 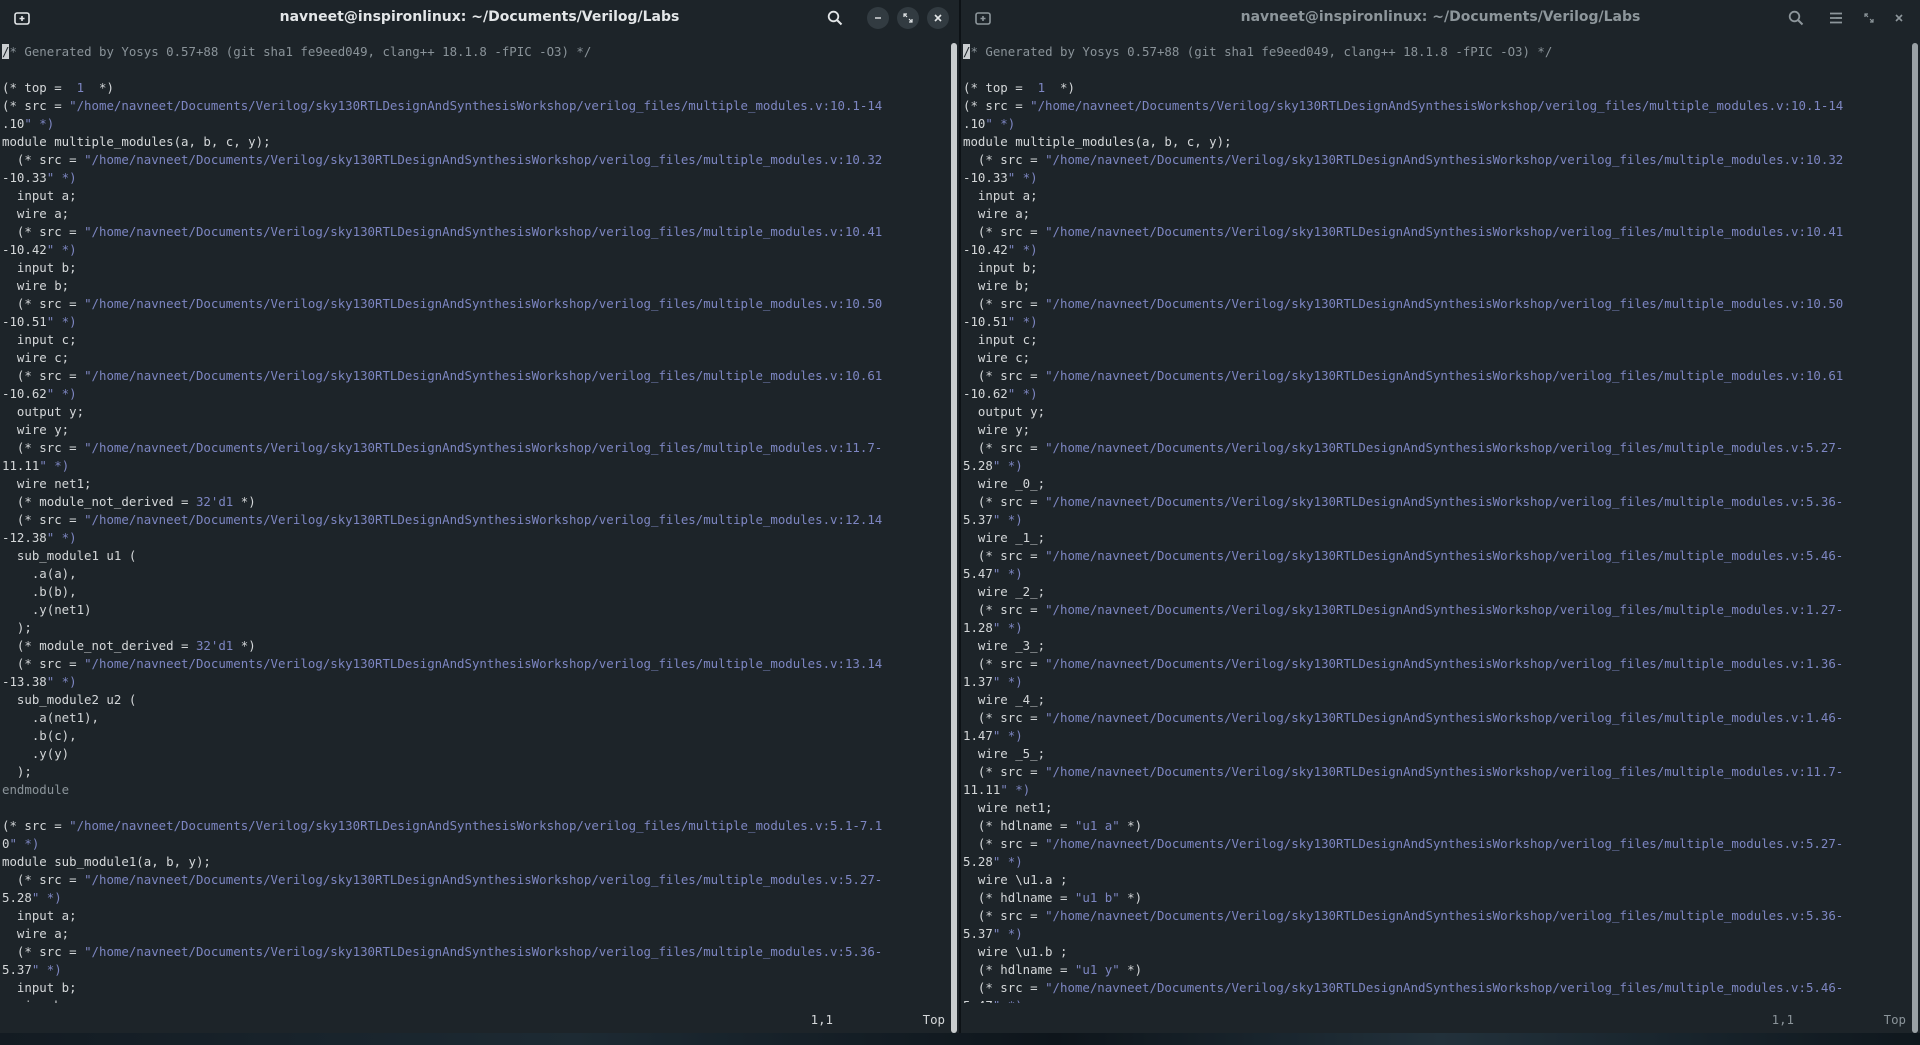 I want to click on code-line: (* hdlname = "u1 y" *), so click(x=1053, y=969).